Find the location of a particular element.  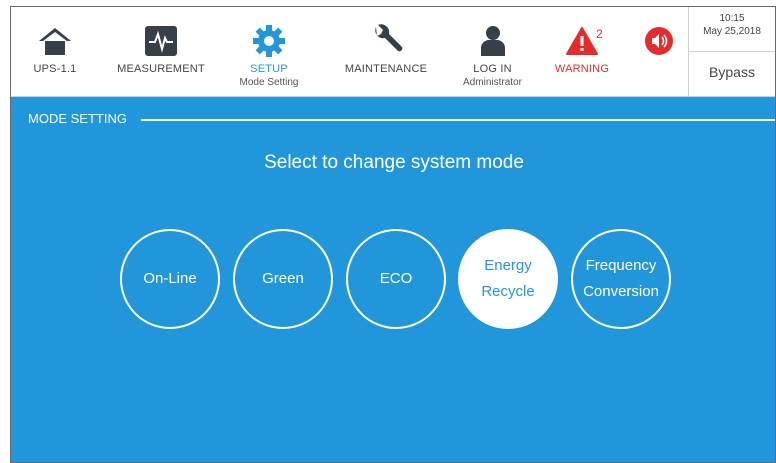

nav-warning: 2 WARNING is located at coordinates (582, 51).